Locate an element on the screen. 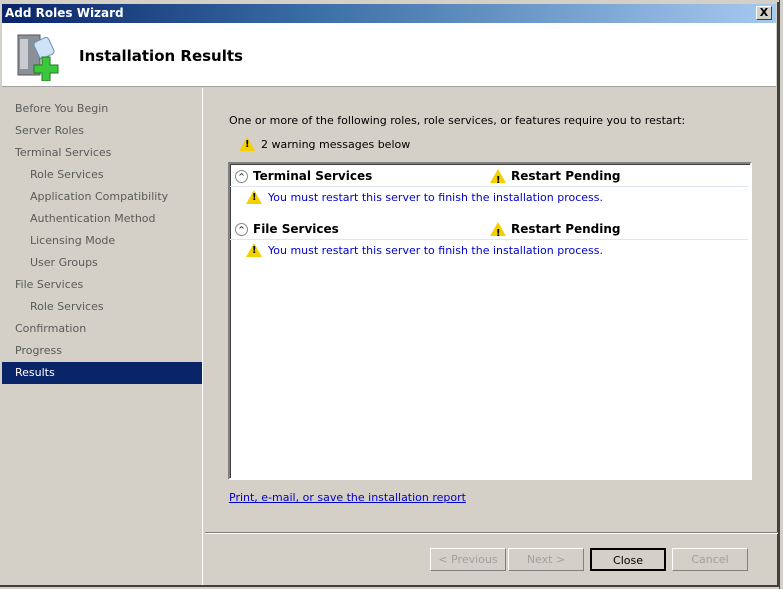  nav-item: Progress is located at coordinates (38, 350).